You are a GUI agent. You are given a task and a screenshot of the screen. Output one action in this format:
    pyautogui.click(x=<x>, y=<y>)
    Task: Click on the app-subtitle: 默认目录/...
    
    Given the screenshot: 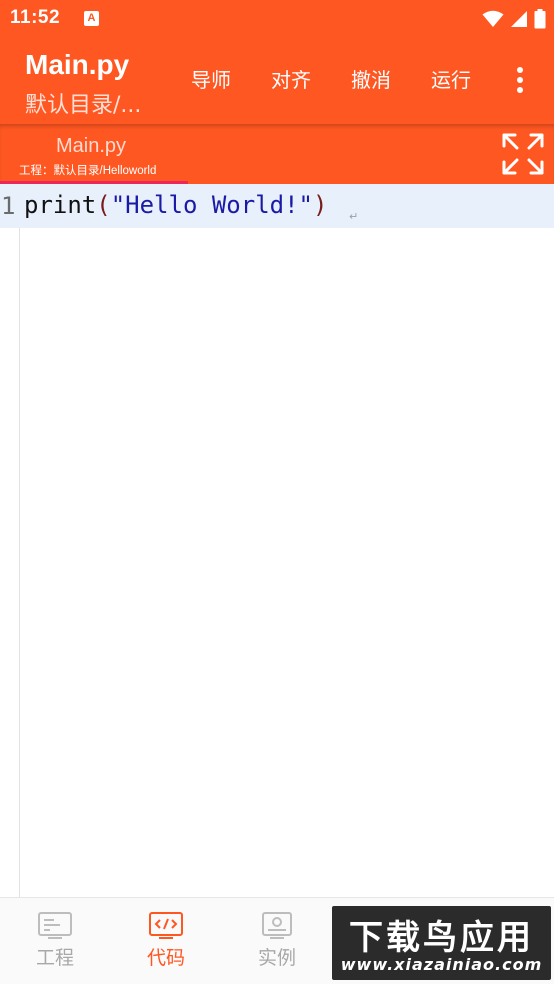 What is the action you would take?
    pyautogui.click(x=83, y=105)
    